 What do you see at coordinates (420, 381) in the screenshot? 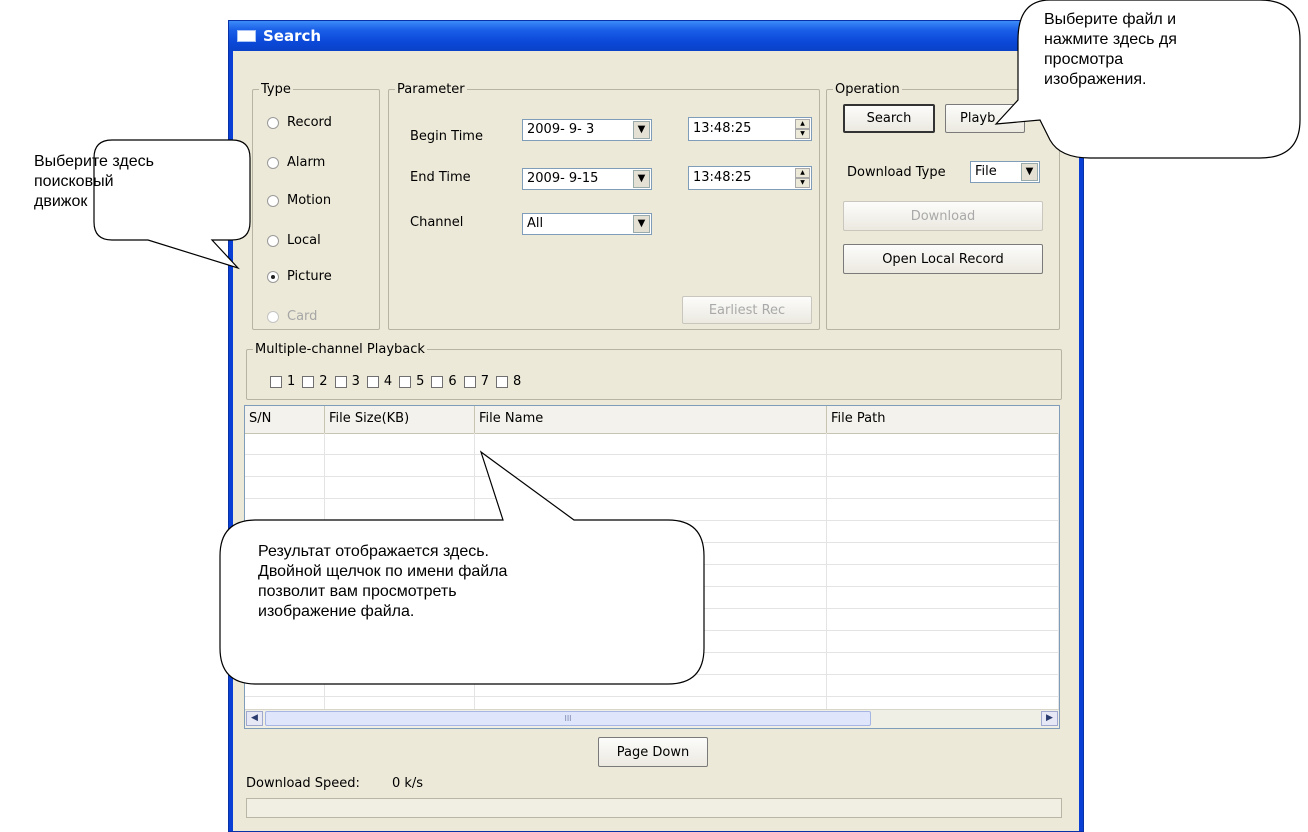
I see `channel-checkbox-label: 5` at bounding box center [420, 381].